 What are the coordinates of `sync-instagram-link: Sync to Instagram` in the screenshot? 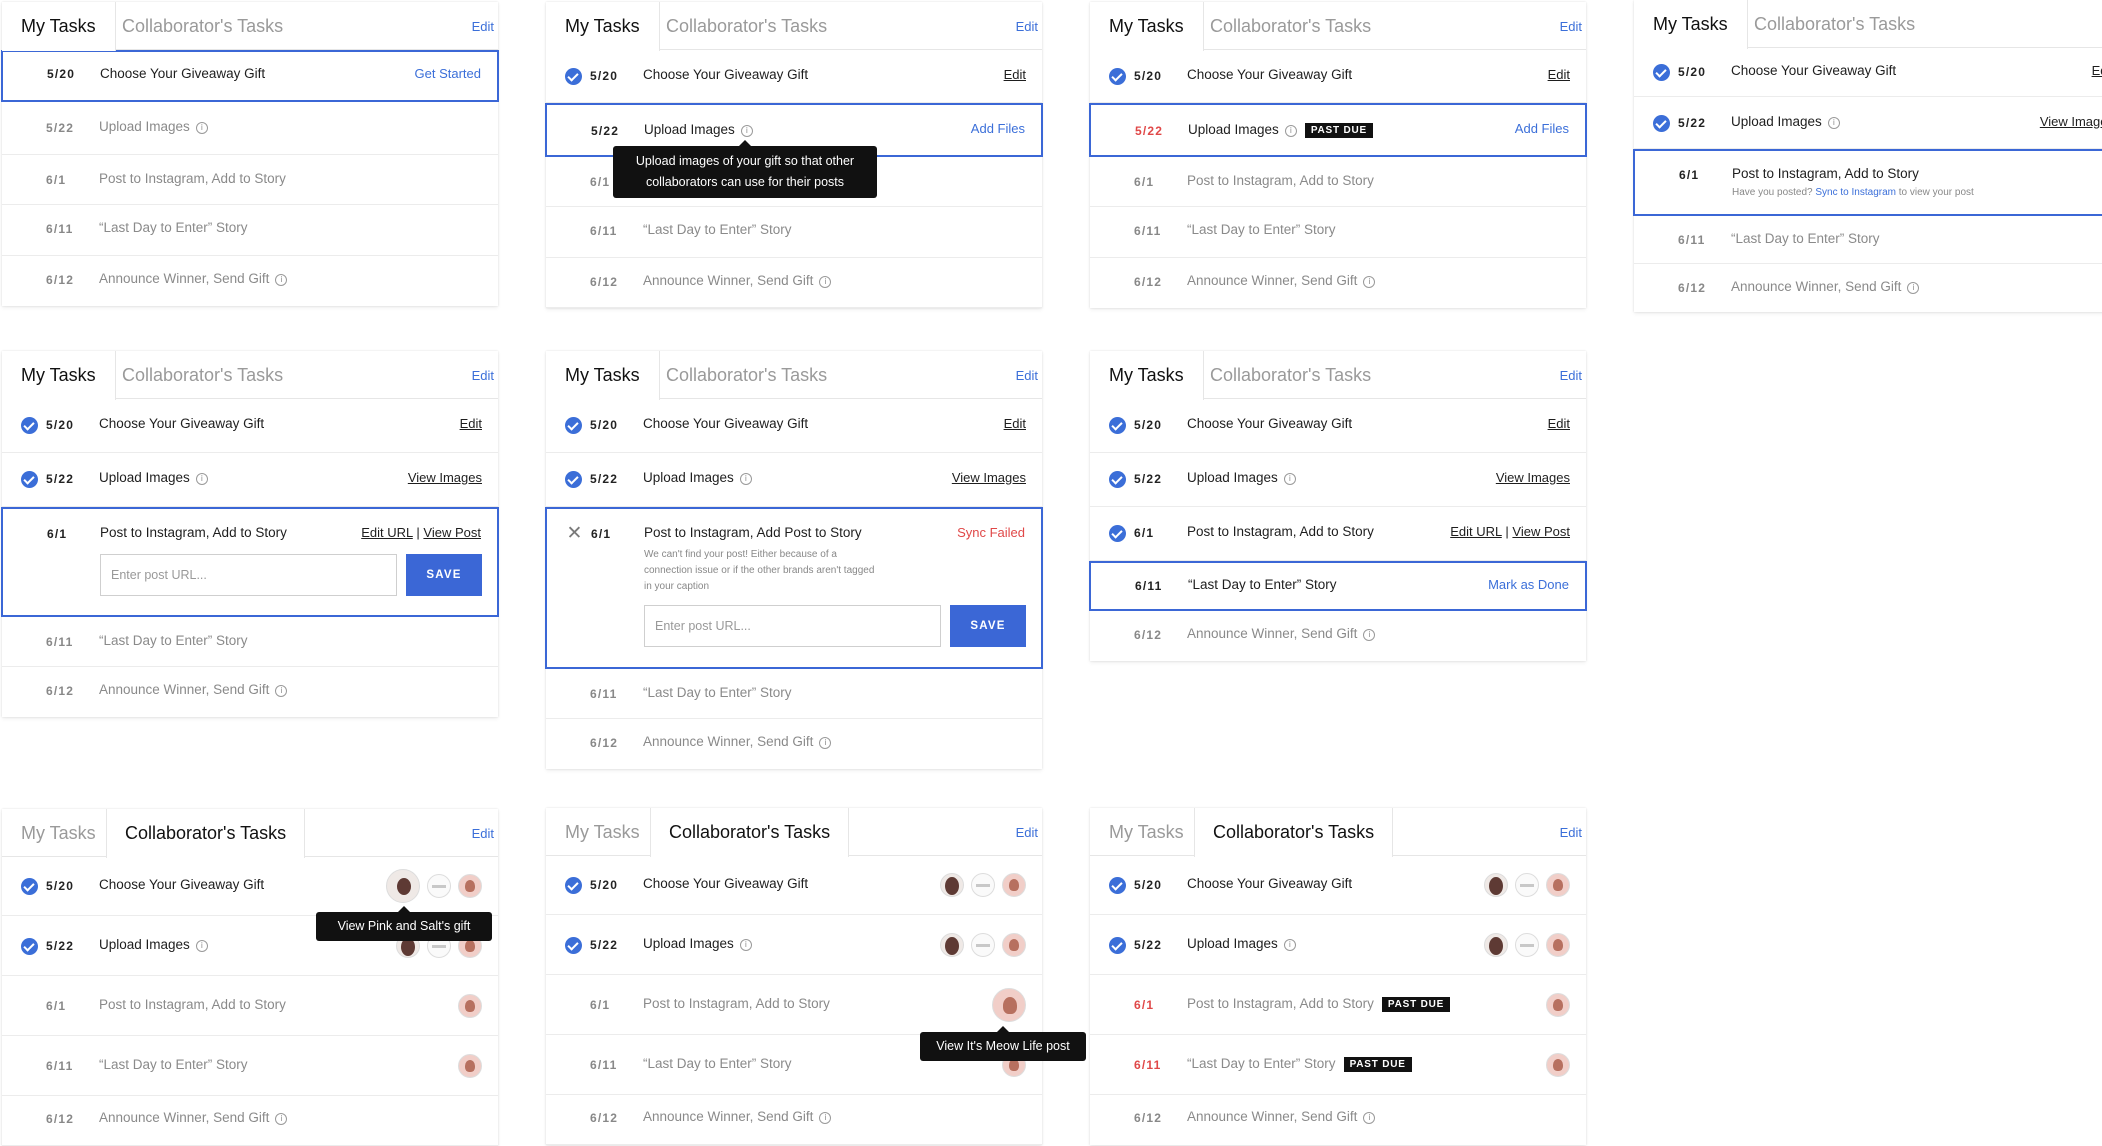 It's located at (1855, 192).